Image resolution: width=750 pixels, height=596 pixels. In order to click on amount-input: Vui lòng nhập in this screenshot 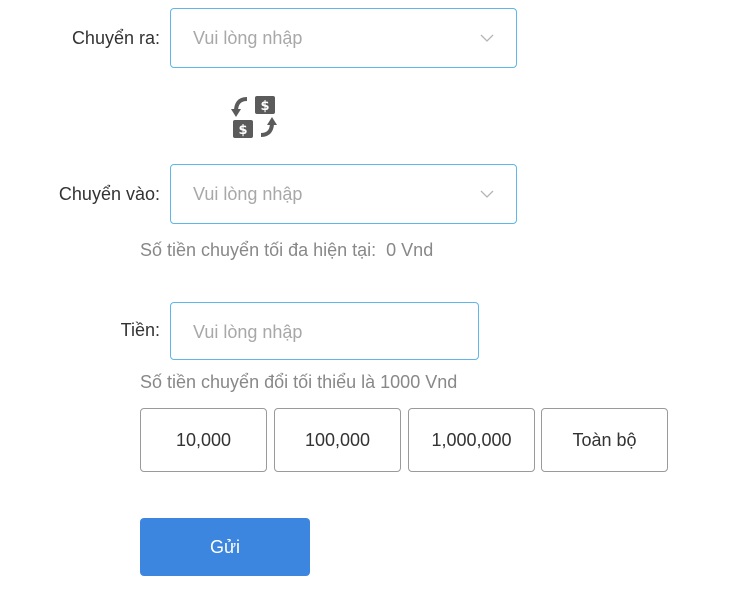, I will do `click(324, 331)`.